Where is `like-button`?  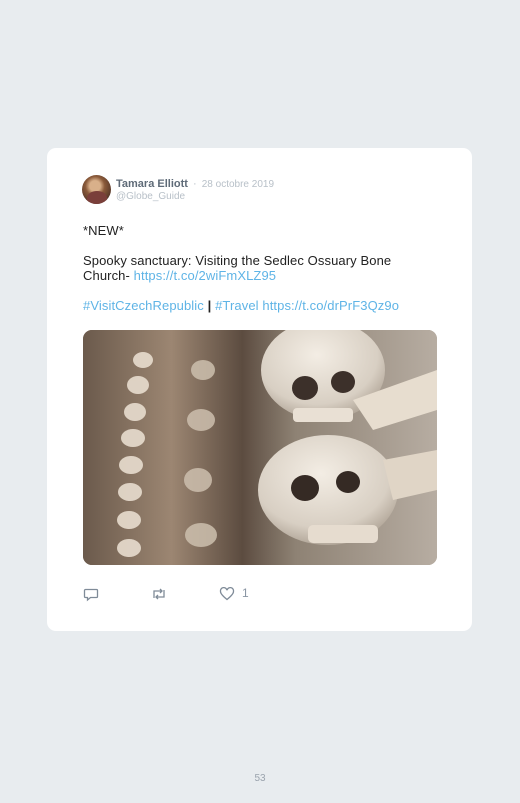 like-button is located at coordinates (227, 594).